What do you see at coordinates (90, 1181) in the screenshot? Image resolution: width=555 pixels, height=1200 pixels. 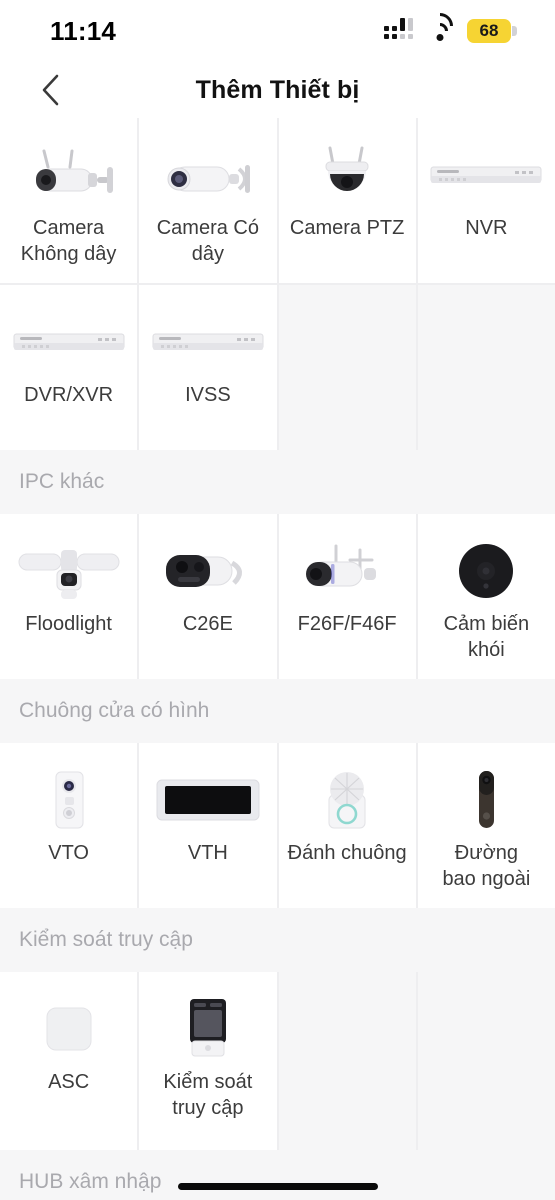 I see `section-header-label: HUB xâm nhập` at bounding box center [90, 1181].